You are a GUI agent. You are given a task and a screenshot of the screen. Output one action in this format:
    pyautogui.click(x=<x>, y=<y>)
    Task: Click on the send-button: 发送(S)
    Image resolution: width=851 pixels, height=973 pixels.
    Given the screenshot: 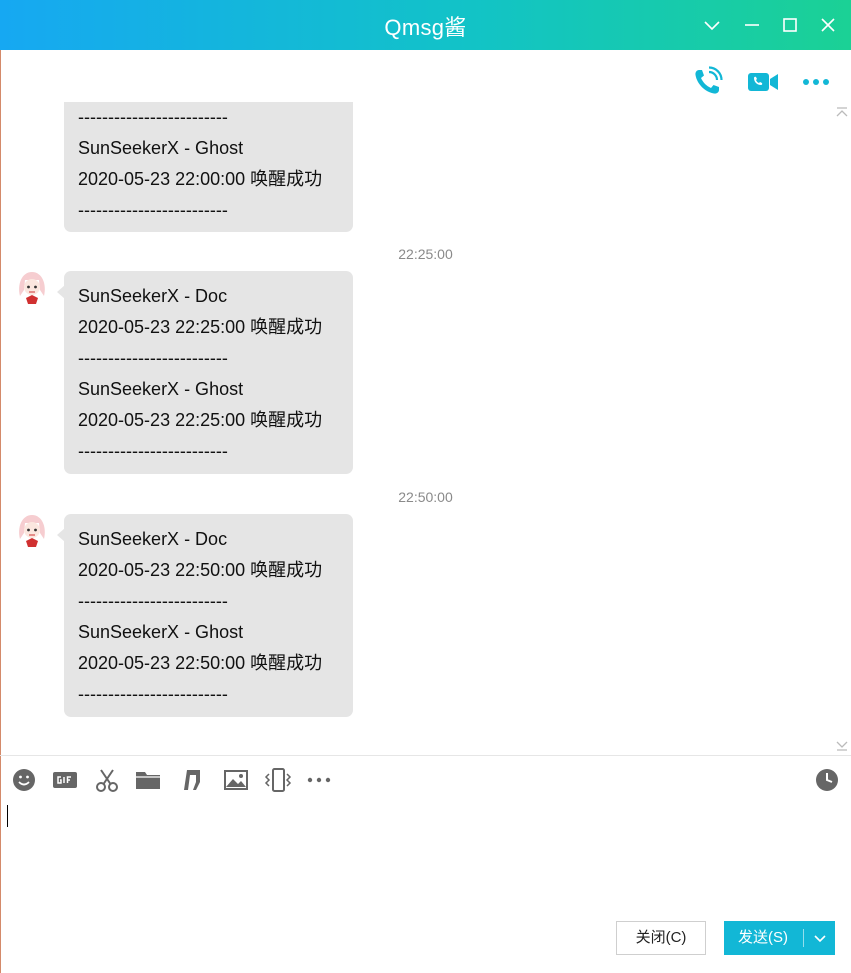 What is the action you would take?
    pyautogui.click(x=779, y=938)
    